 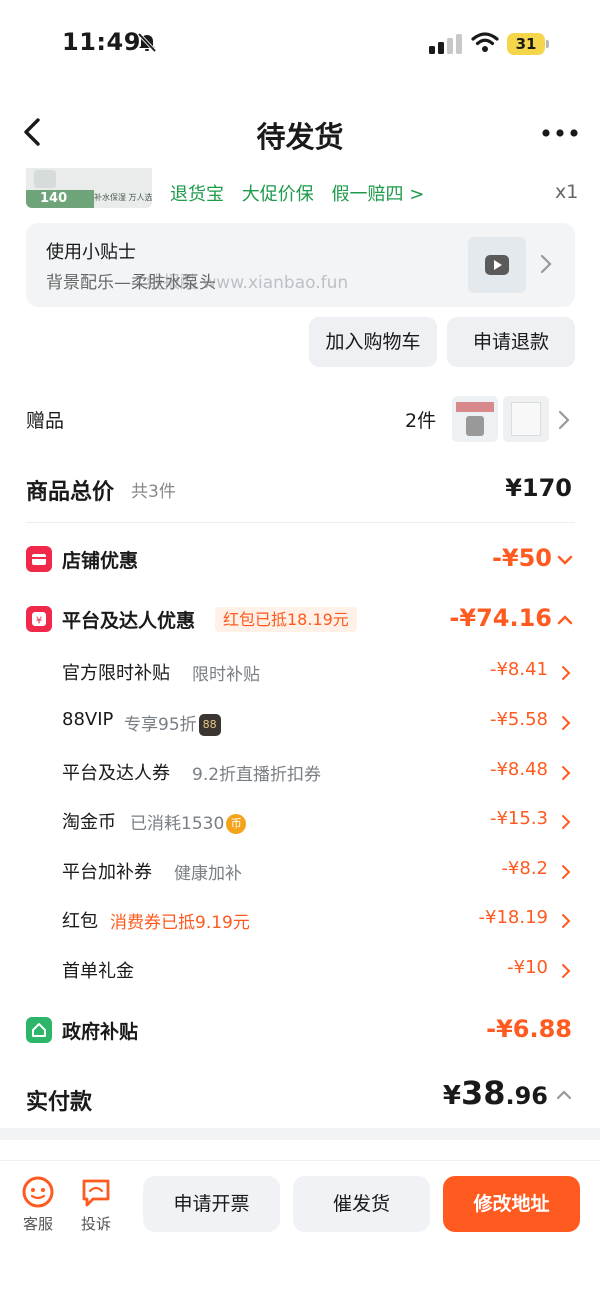 I want to click on discount-item-name: 88VIP, so click(x=88, y=719).